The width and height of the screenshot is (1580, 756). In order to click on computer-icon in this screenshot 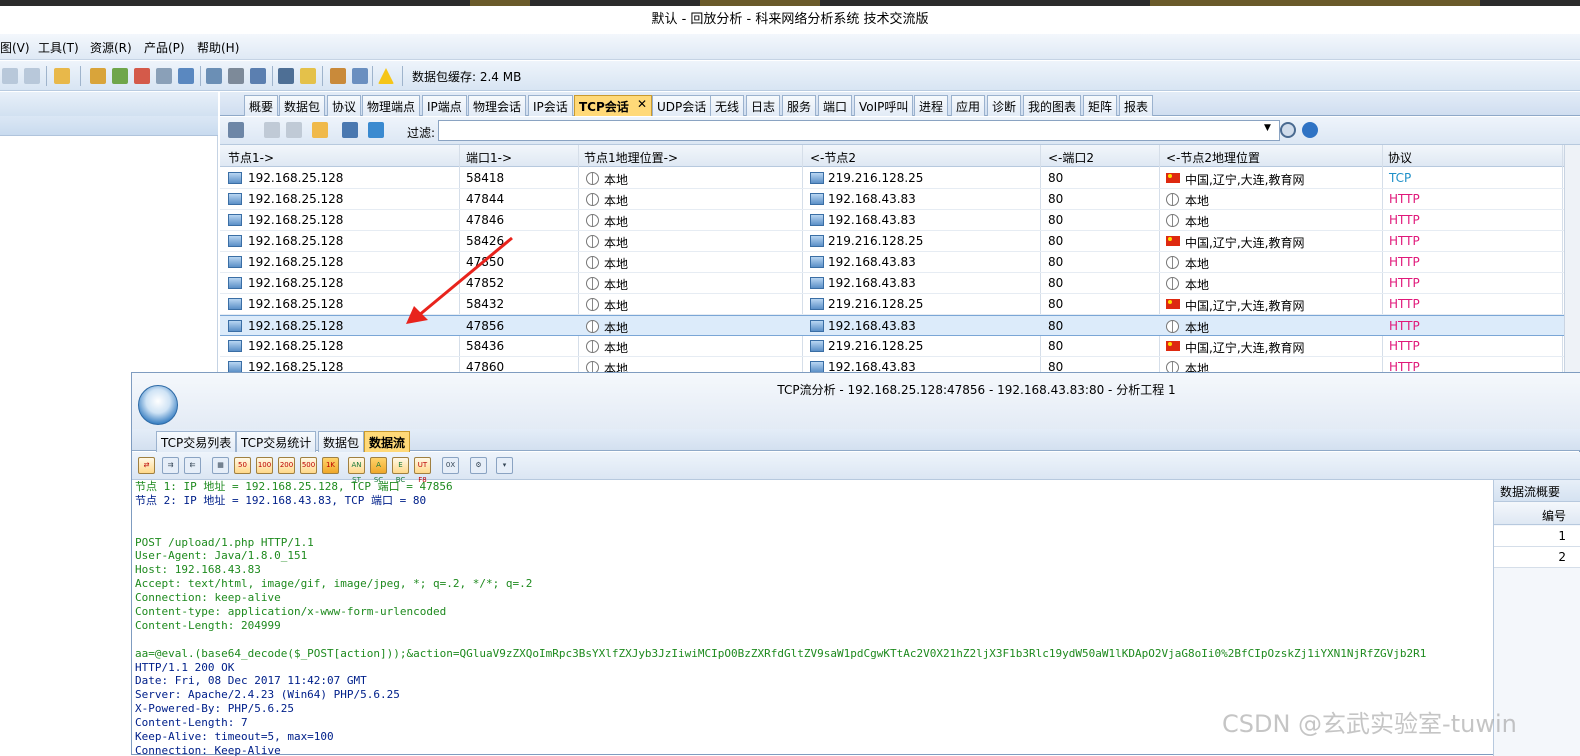, I will do `click(235, 326)`.